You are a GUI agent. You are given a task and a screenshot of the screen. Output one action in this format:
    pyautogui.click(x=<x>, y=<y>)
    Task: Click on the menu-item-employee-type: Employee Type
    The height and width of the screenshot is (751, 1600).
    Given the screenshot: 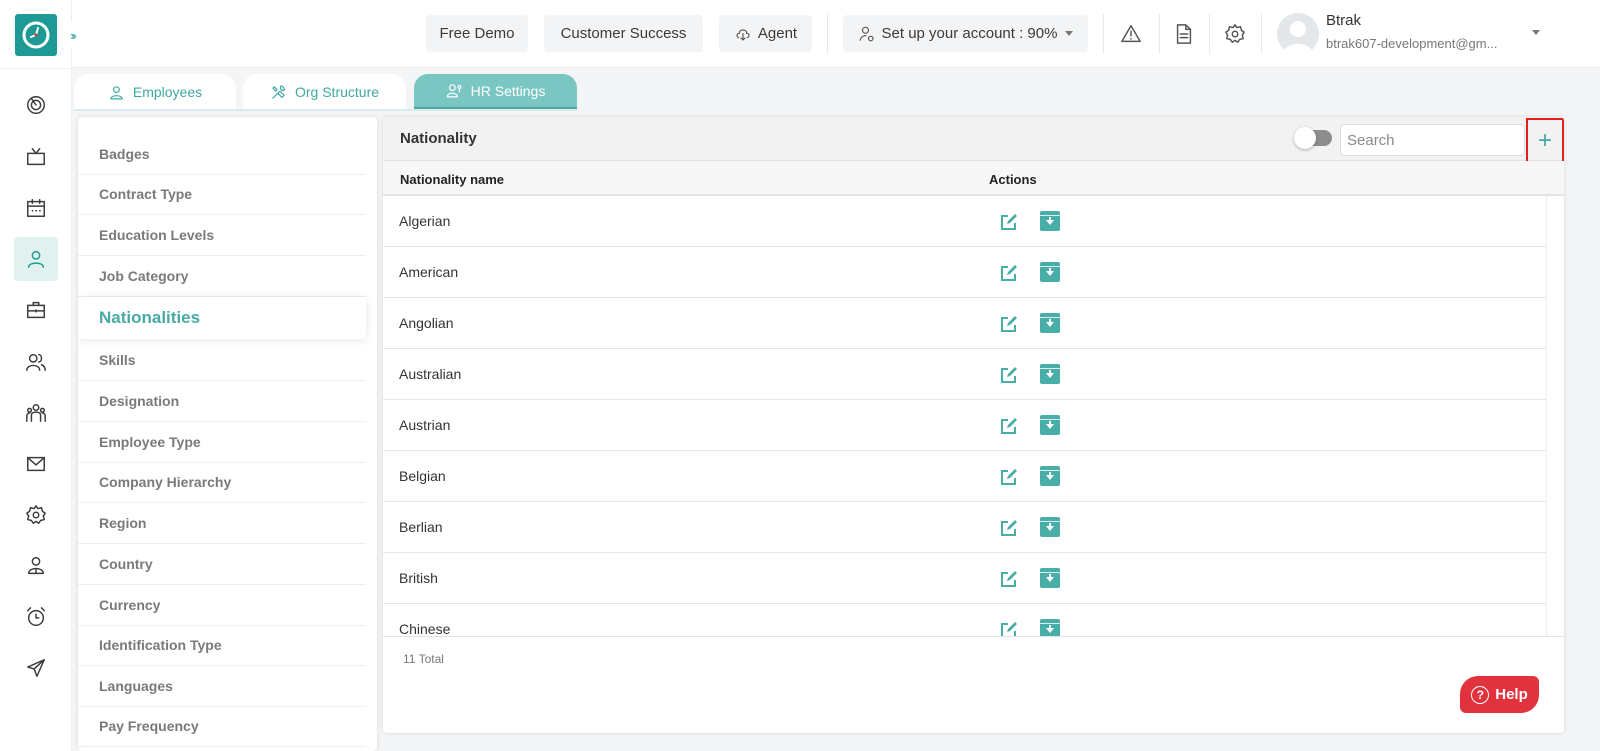 What is the action you would take?
    pyautogui.click(x=222, y=442)
    